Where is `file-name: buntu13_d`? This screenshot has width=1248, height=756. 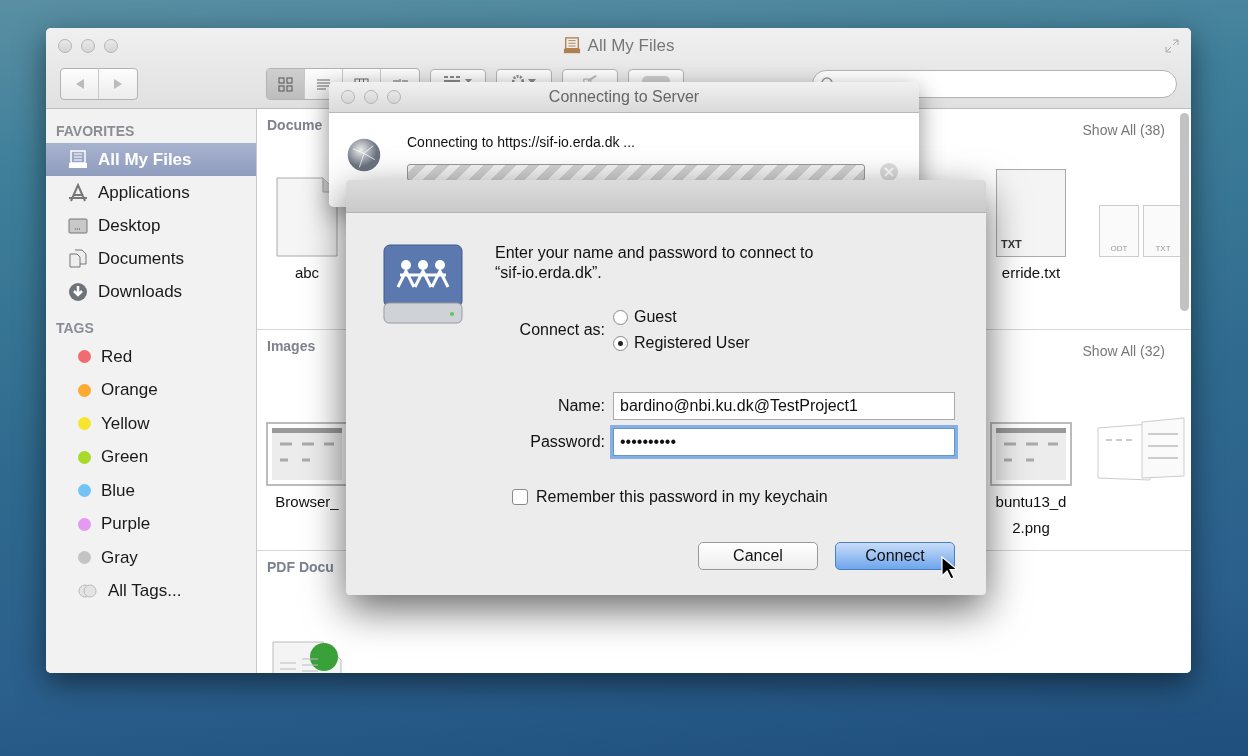
file-name: buntu13_d is located at coordinates (1031, 502).